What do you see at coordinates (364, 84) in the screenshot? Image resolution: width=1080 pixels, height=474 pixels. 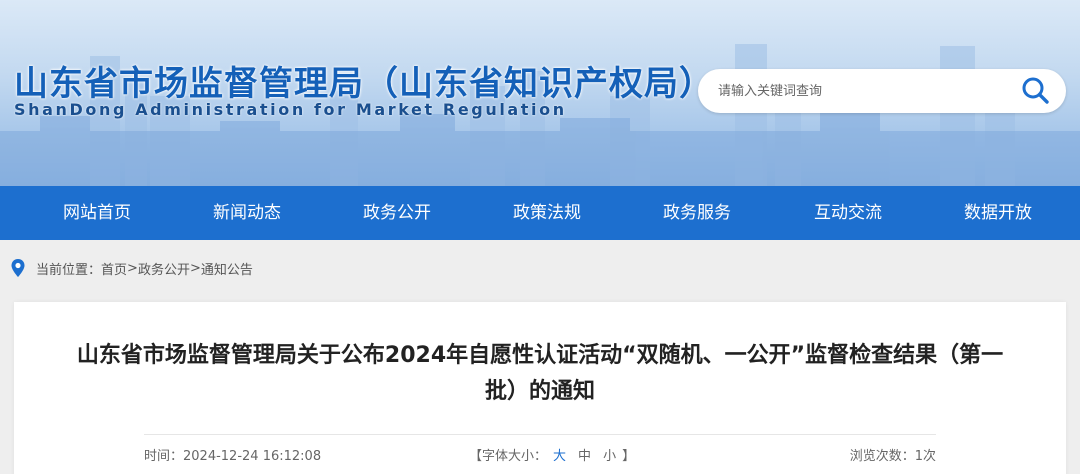 I see `site-title: 山东省市场监督管理局（山东省知识产权局）` at bounding box center [364, 84].